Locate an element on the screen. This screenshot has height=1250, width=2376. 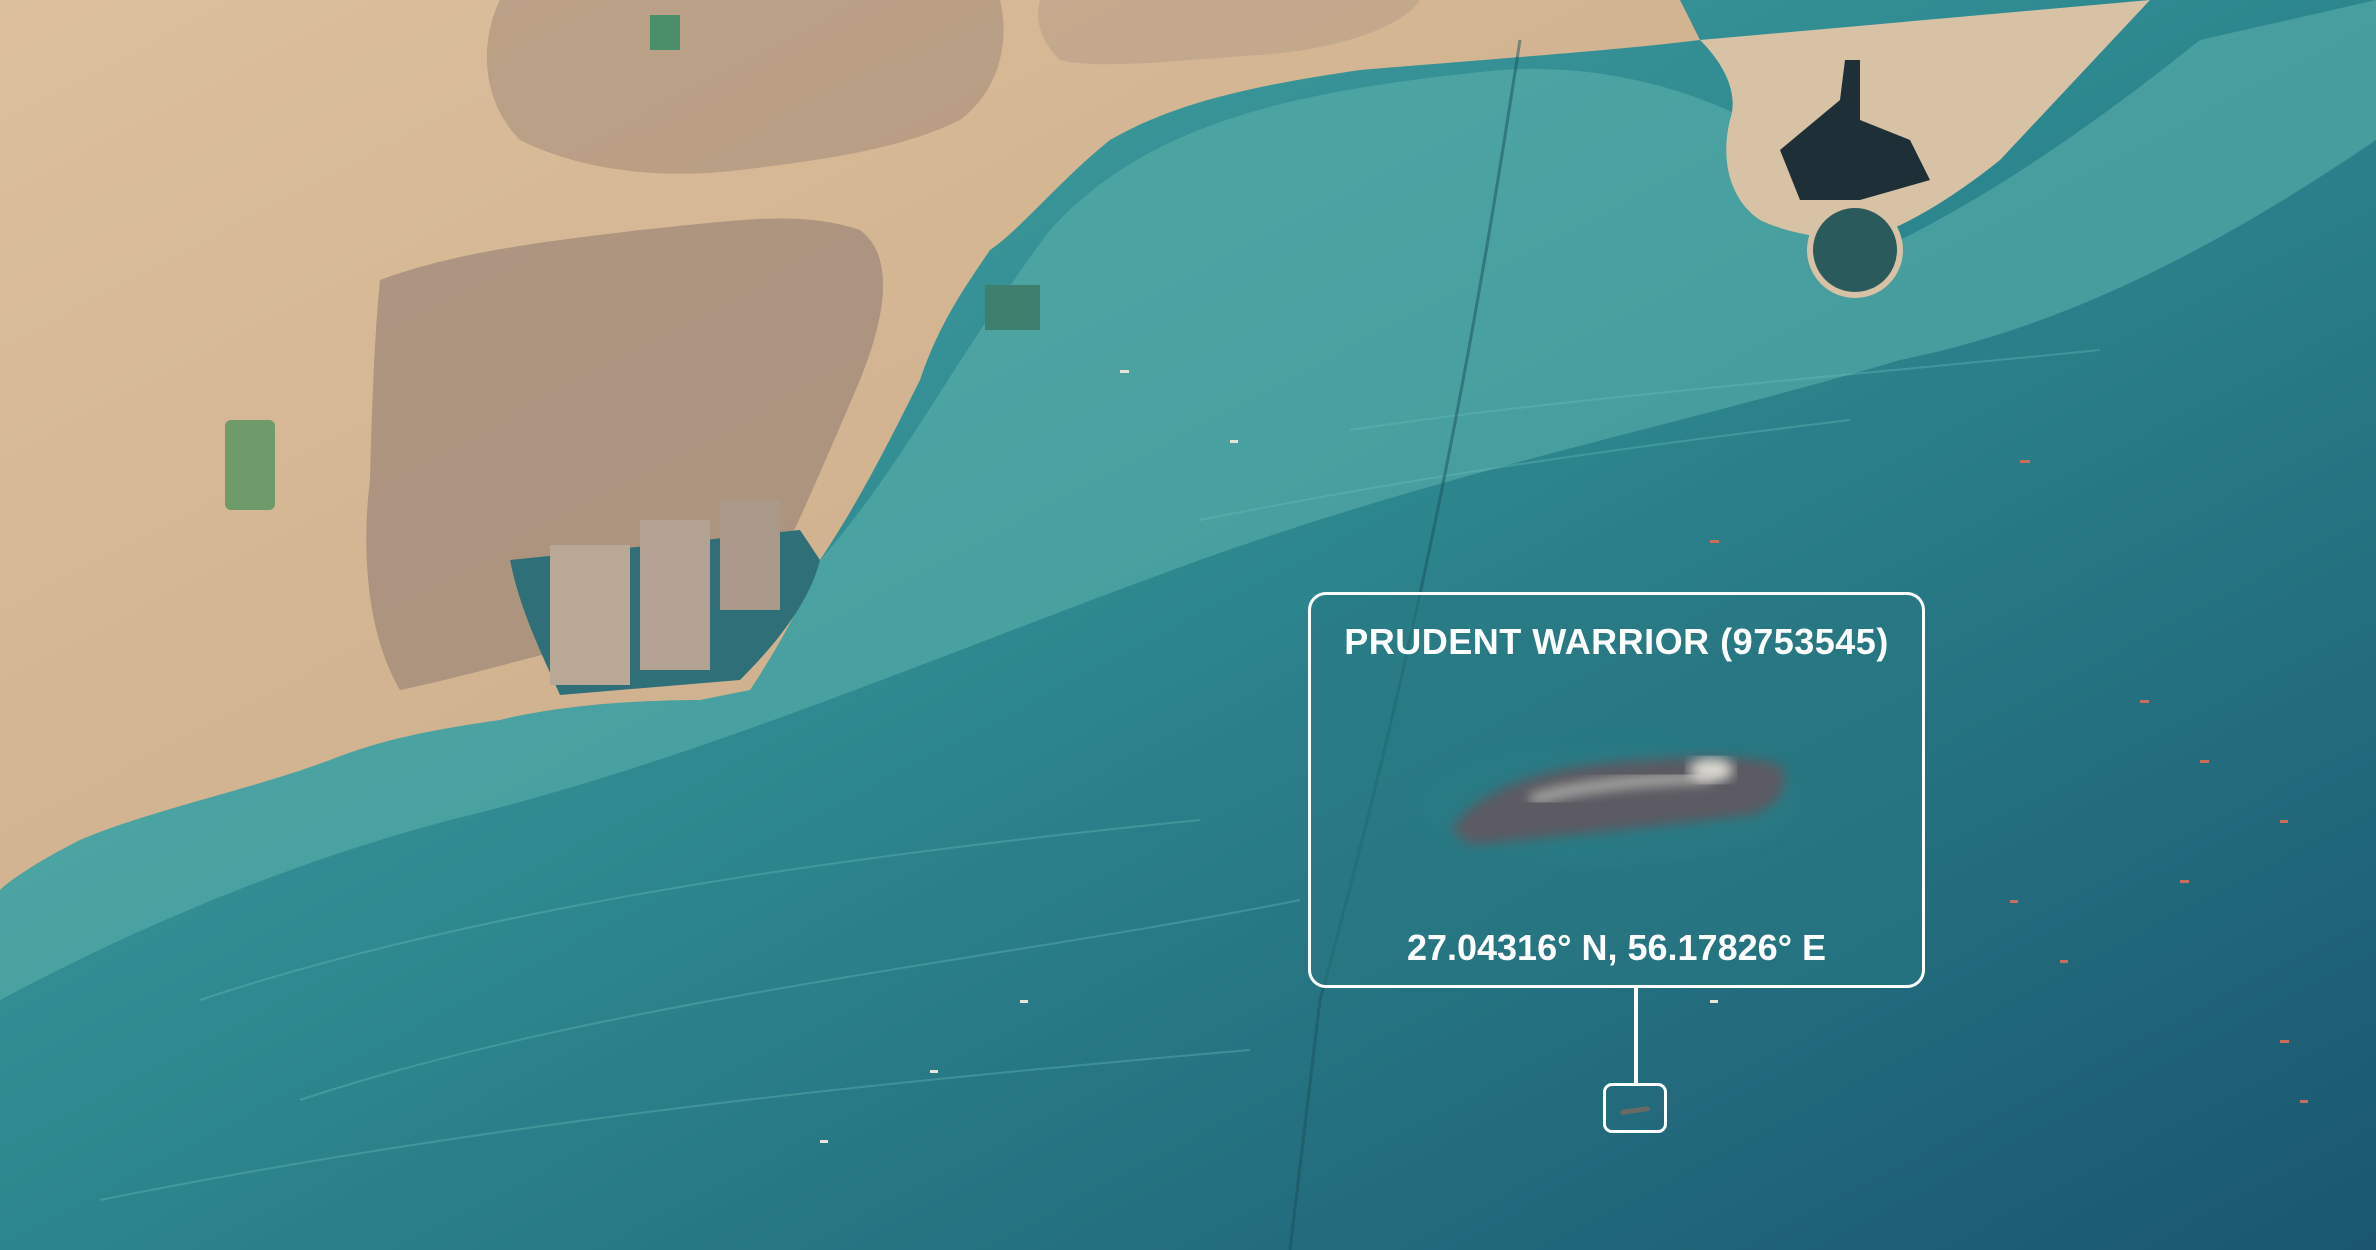
vessel-coordinates-label: 27.04316° N, 56.17826° E is located at coordinates (1616, 947).